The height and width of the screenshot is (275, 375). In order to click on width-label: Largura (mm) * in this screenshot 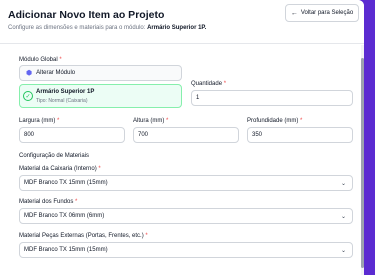, I will do `click(39, 121)`.